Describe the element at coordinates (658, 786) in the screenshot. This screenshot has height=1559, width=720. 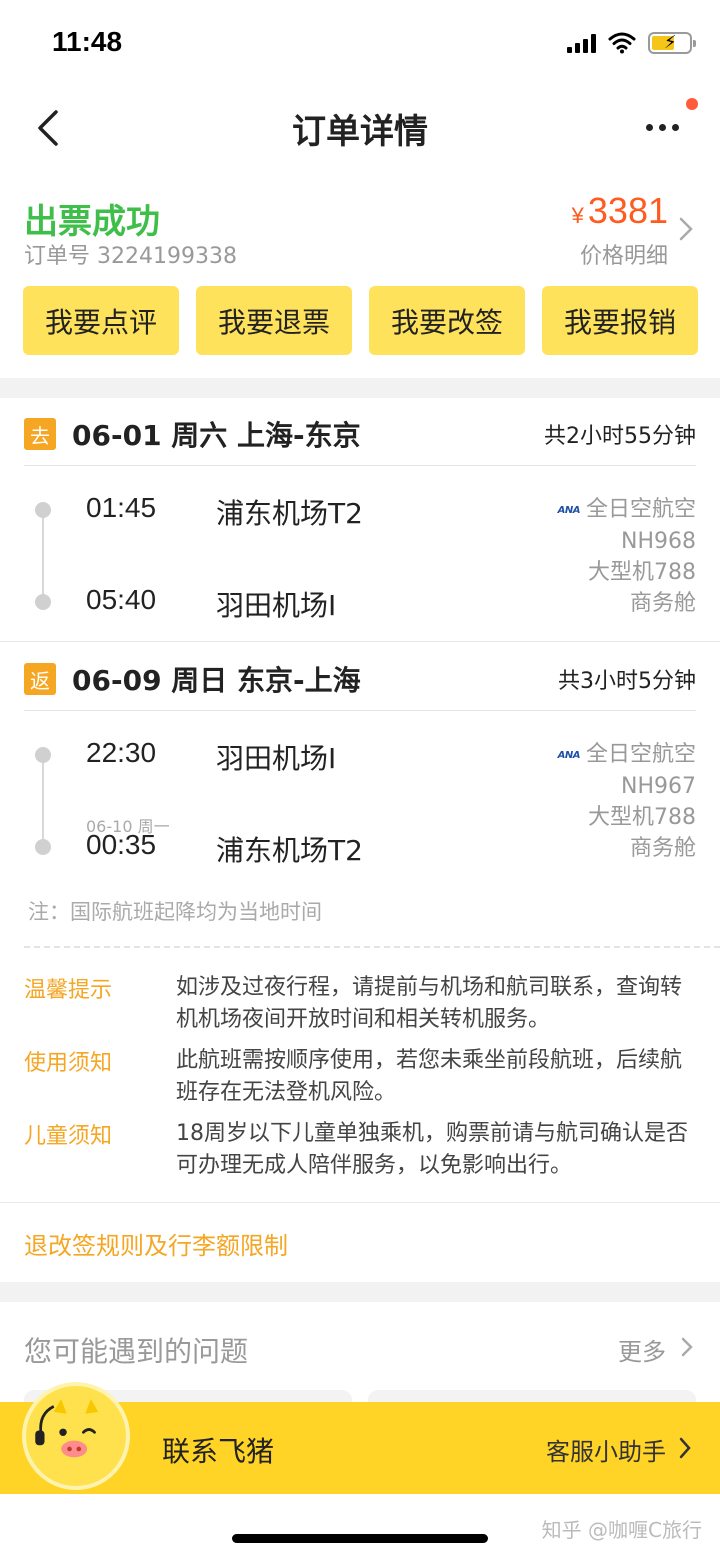
I see `flight-number: NH967` at that location.